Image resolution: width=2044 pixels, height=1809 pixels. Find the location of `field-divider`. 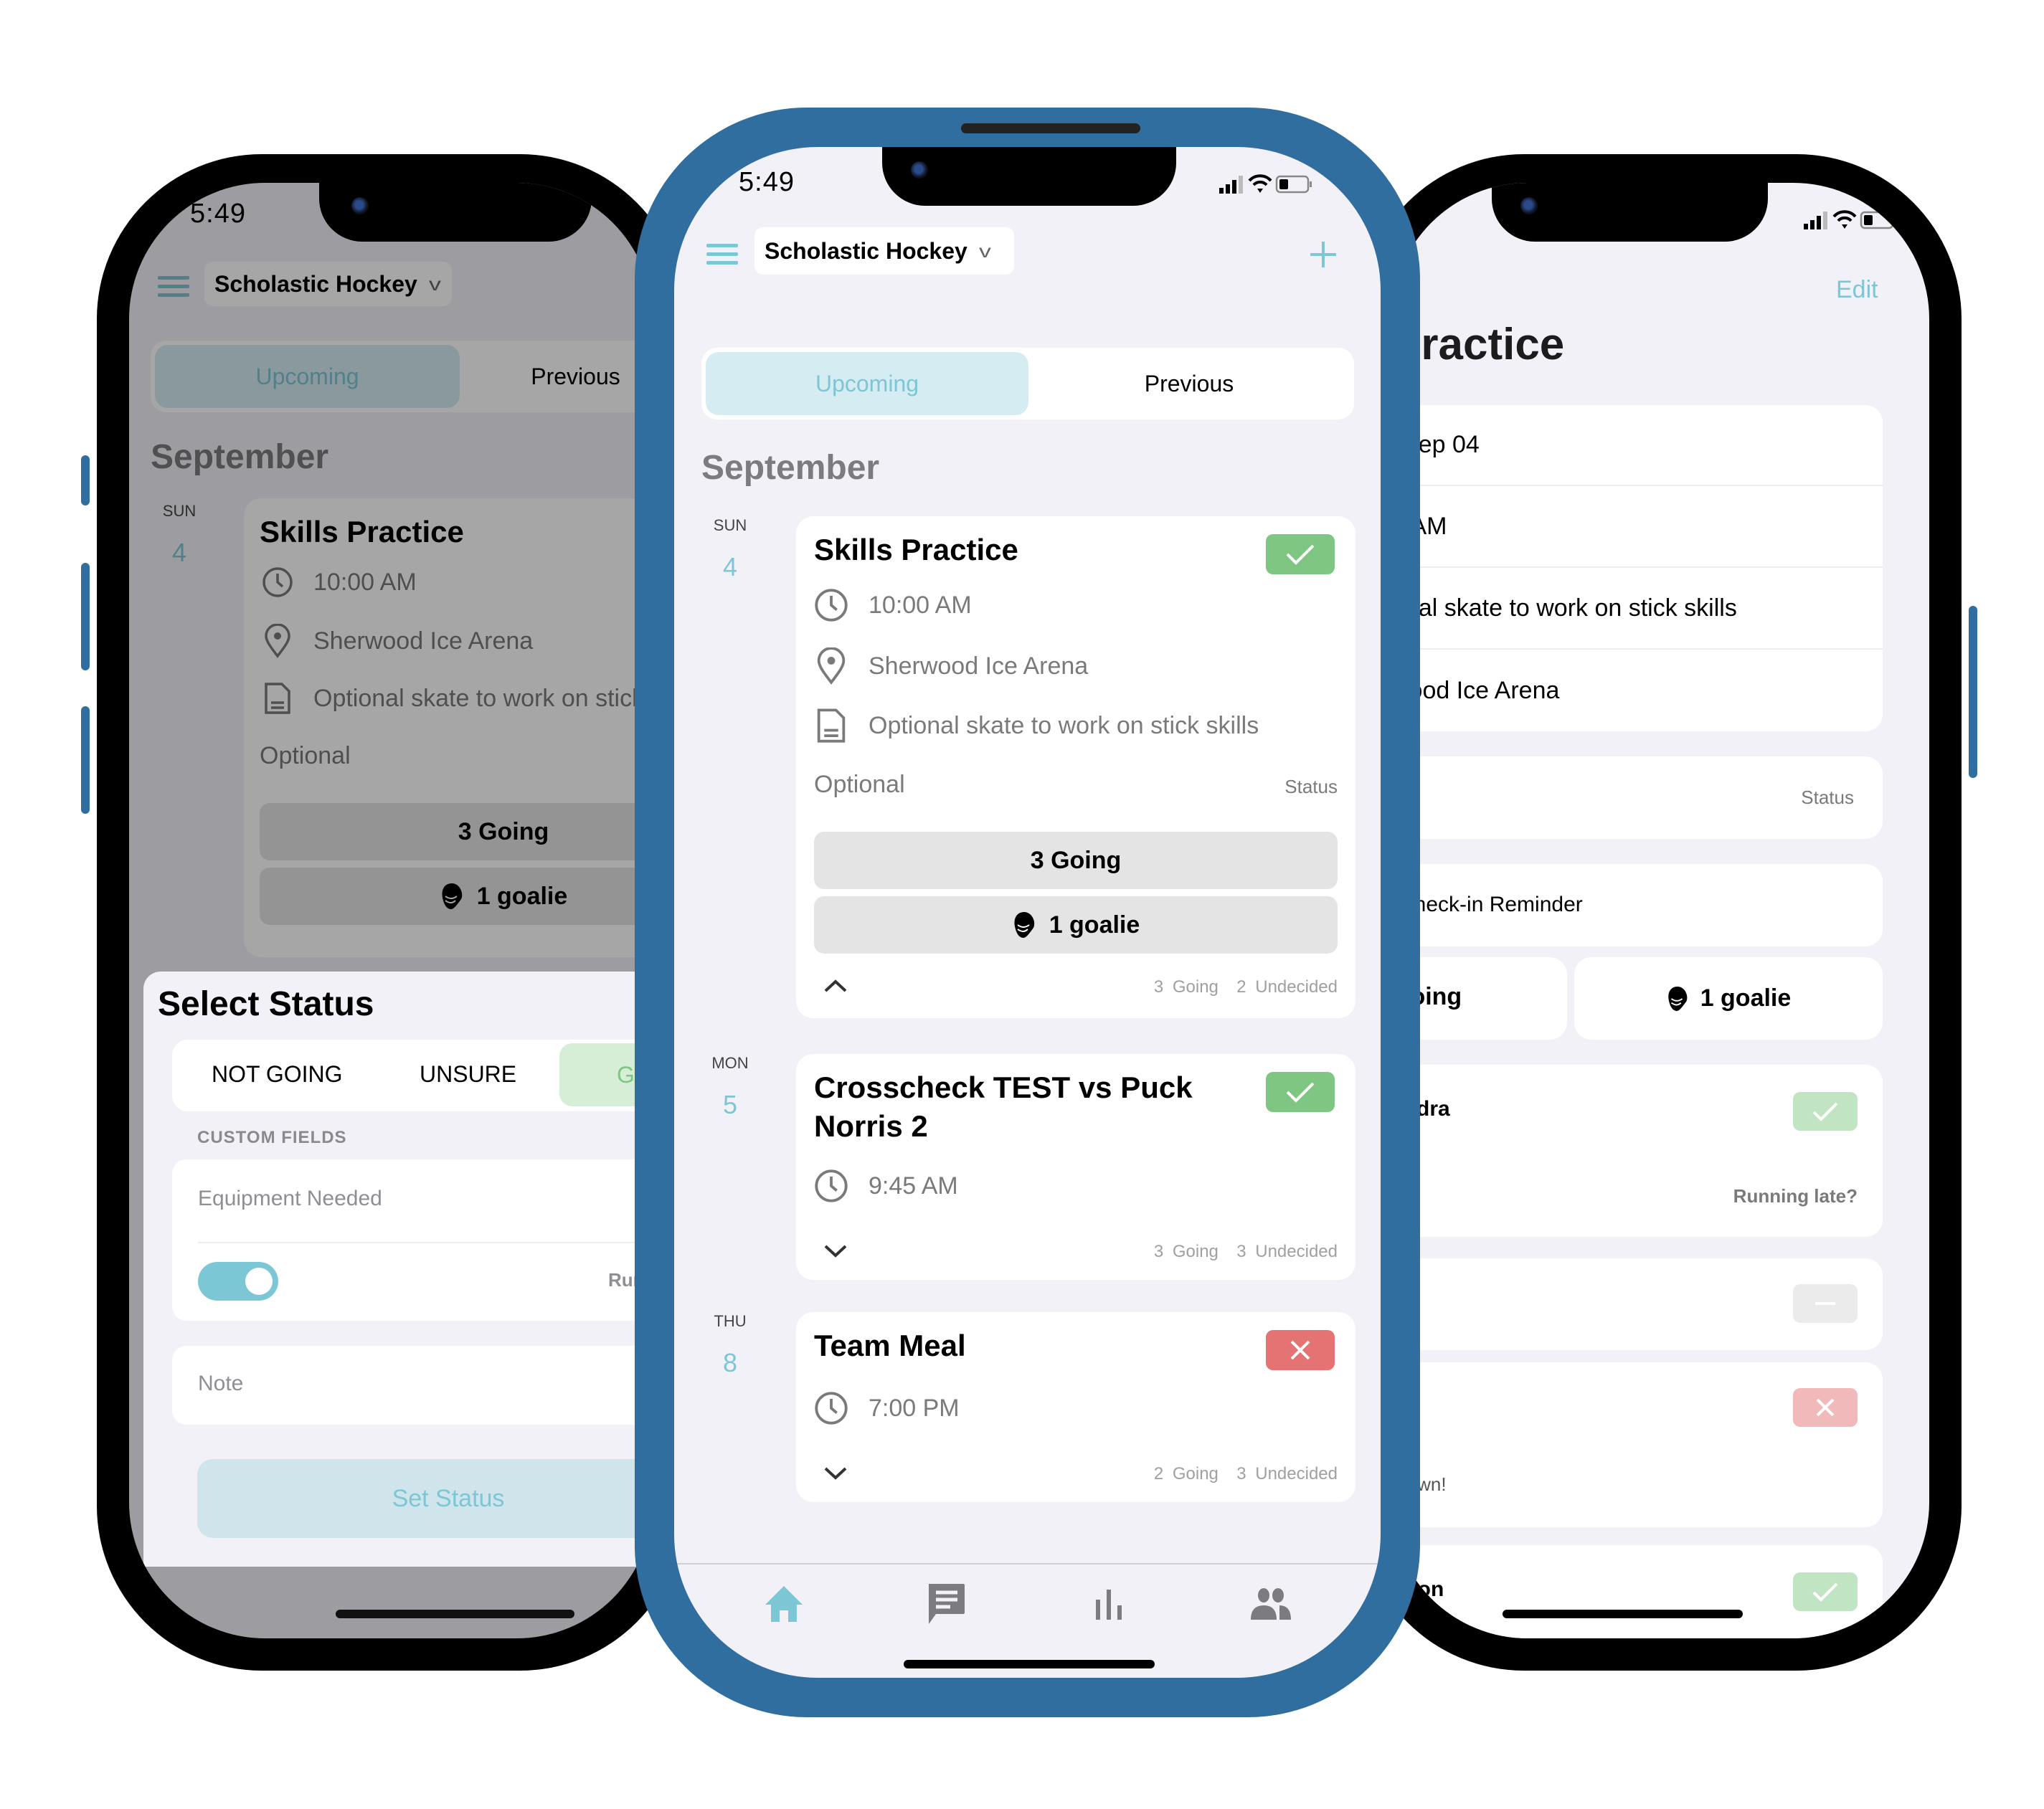

field-divider is located at coordinates (425, 1242).